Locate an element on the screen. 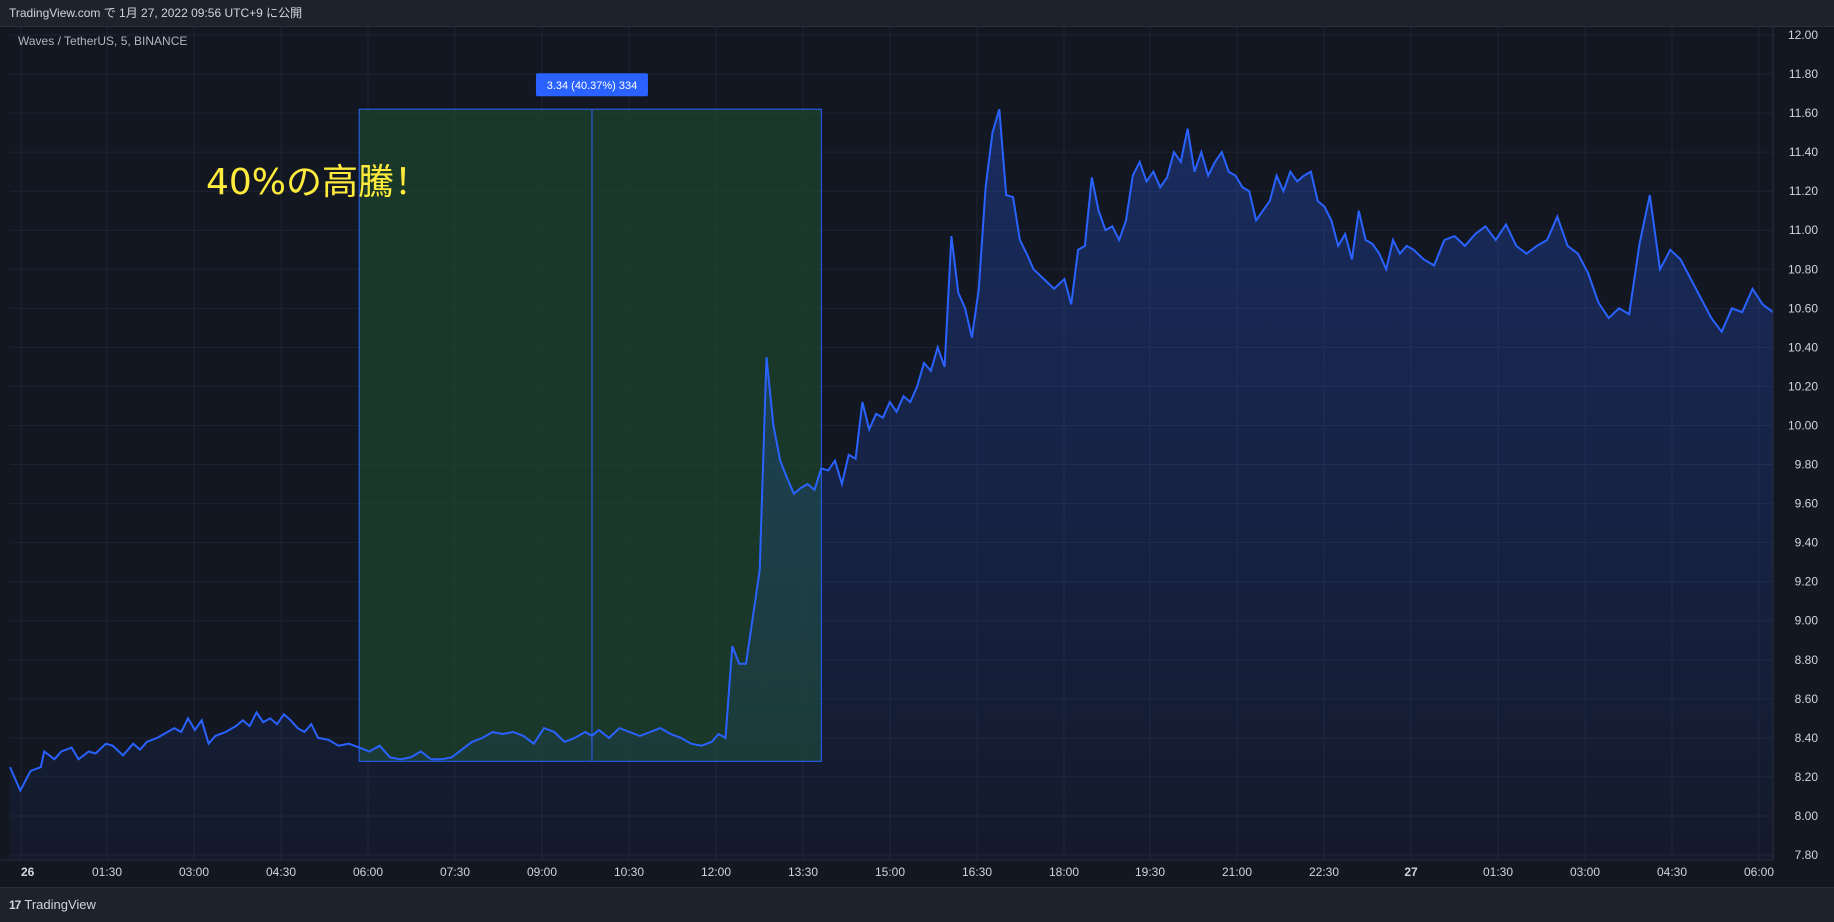 The width and height of the screenshot is (1834, 922). y-tick-label: 10.80 is located at coordinates (1803, 269).